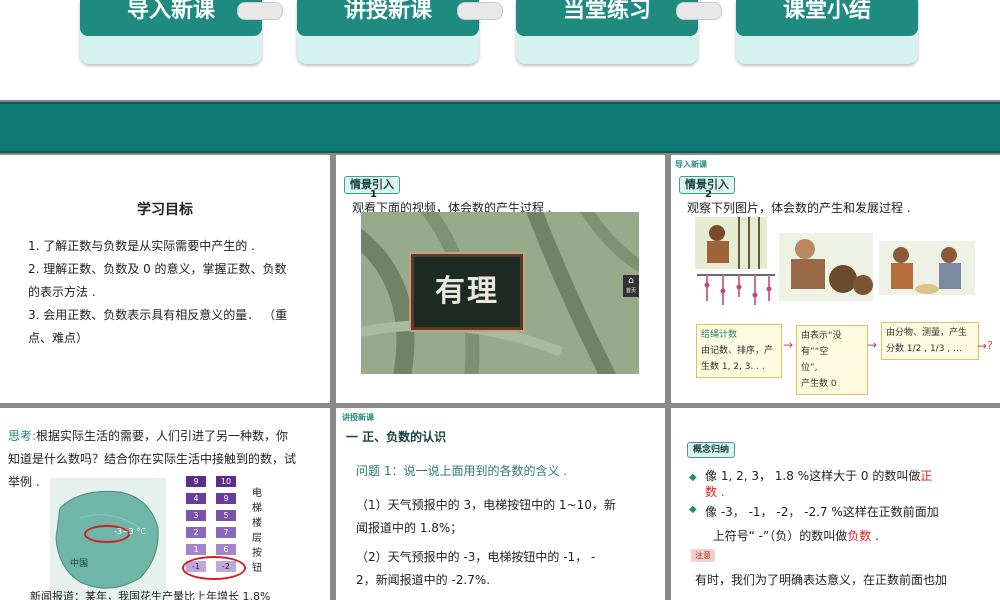 The width and height of the screenshot is (1000, 600). I want to click on section-header: 导入新课, so click(691, 164).